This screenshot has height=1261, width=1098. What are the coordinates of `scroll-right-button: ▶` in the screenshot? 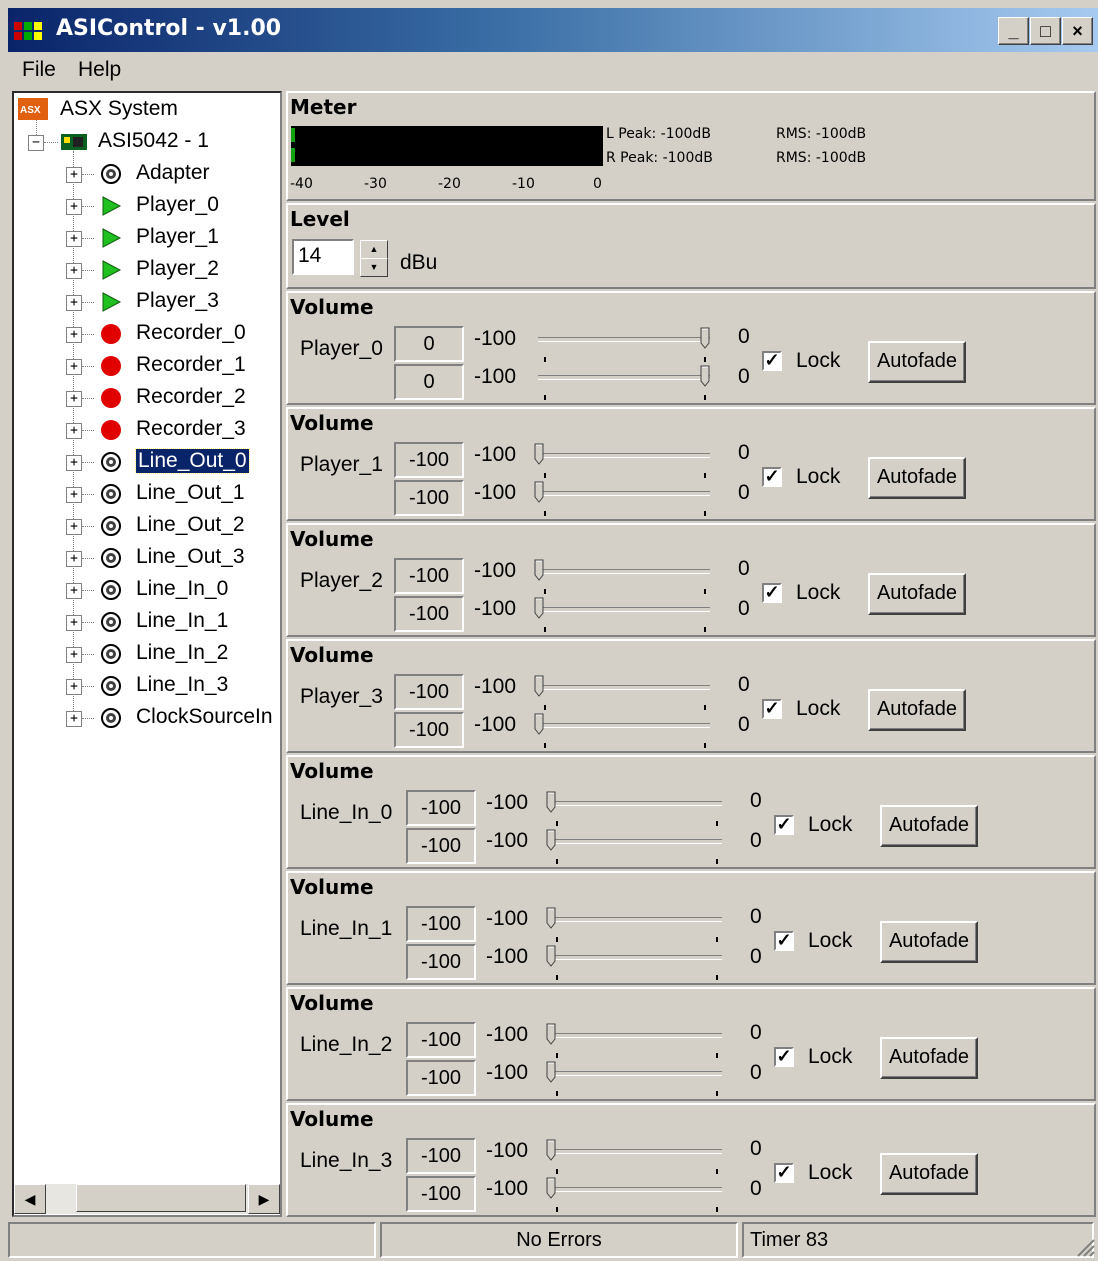 It's located at (264, 1199).